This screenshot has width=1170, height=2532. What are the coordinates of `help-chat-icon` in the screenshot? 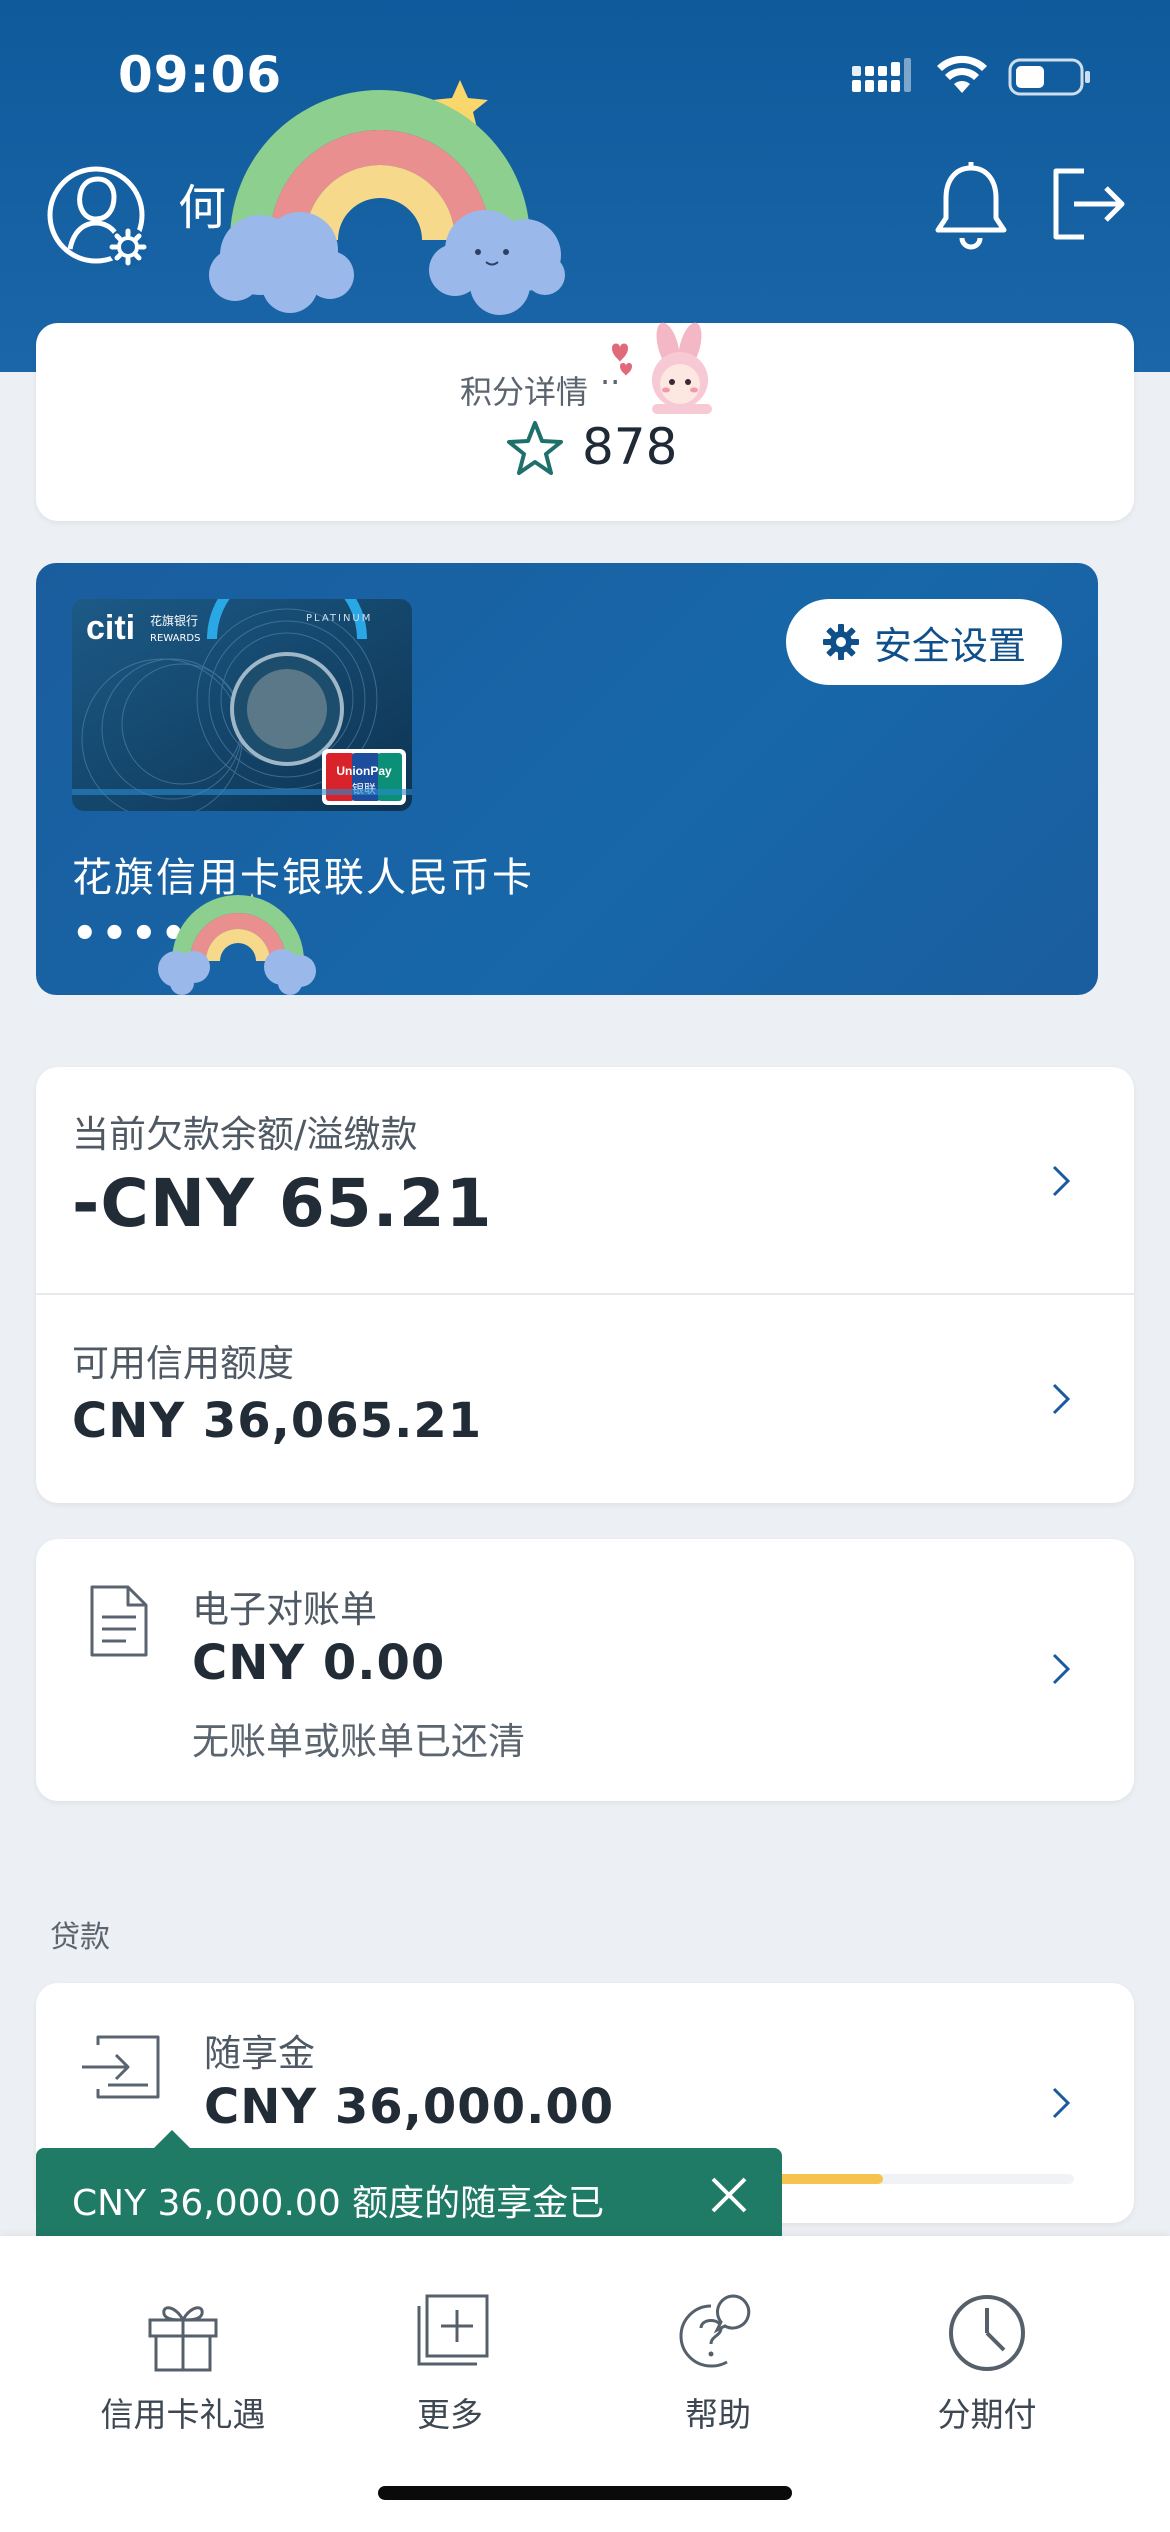 It's located at (715, 2331).